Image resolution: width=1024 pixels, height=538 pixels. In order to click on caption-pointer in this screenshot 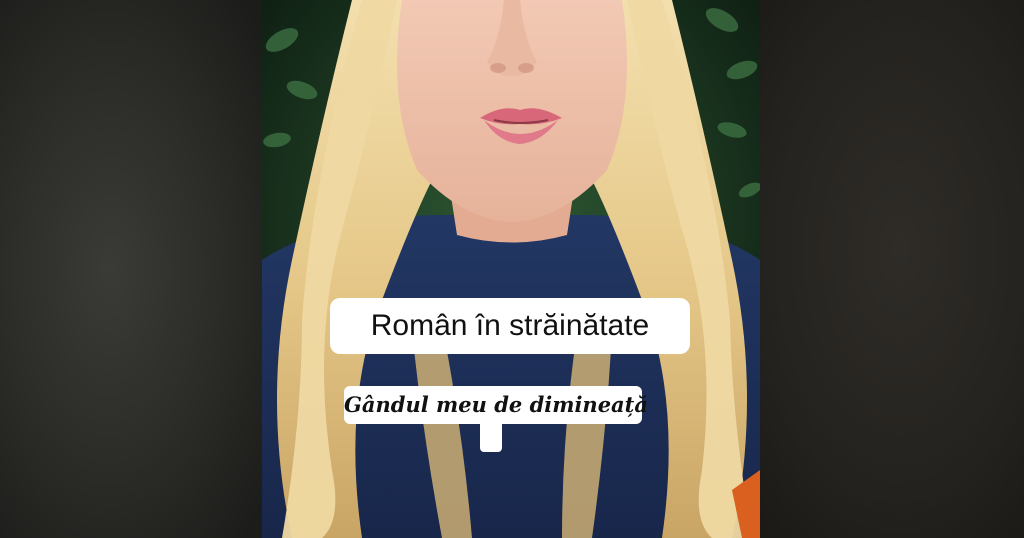, I will do `click(491, 438)`.